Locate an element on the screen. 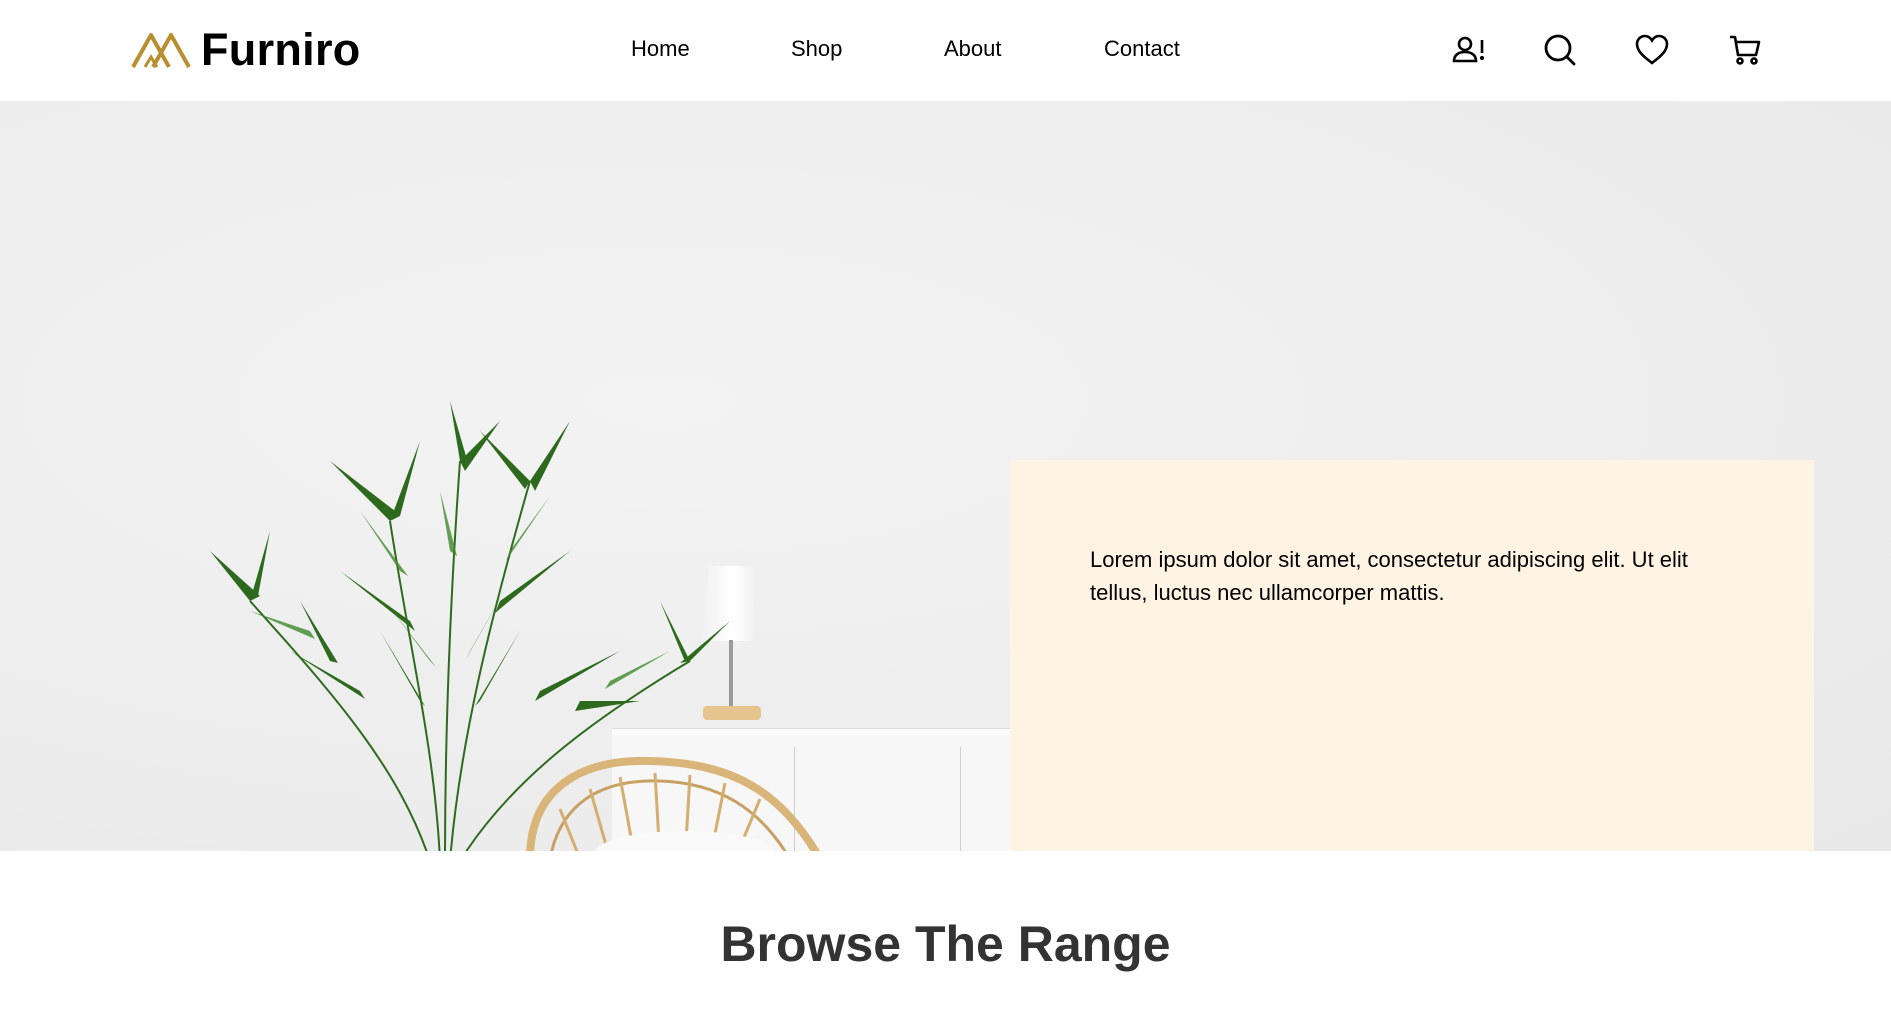  cart-icon is located at coordinates (1745, 50).